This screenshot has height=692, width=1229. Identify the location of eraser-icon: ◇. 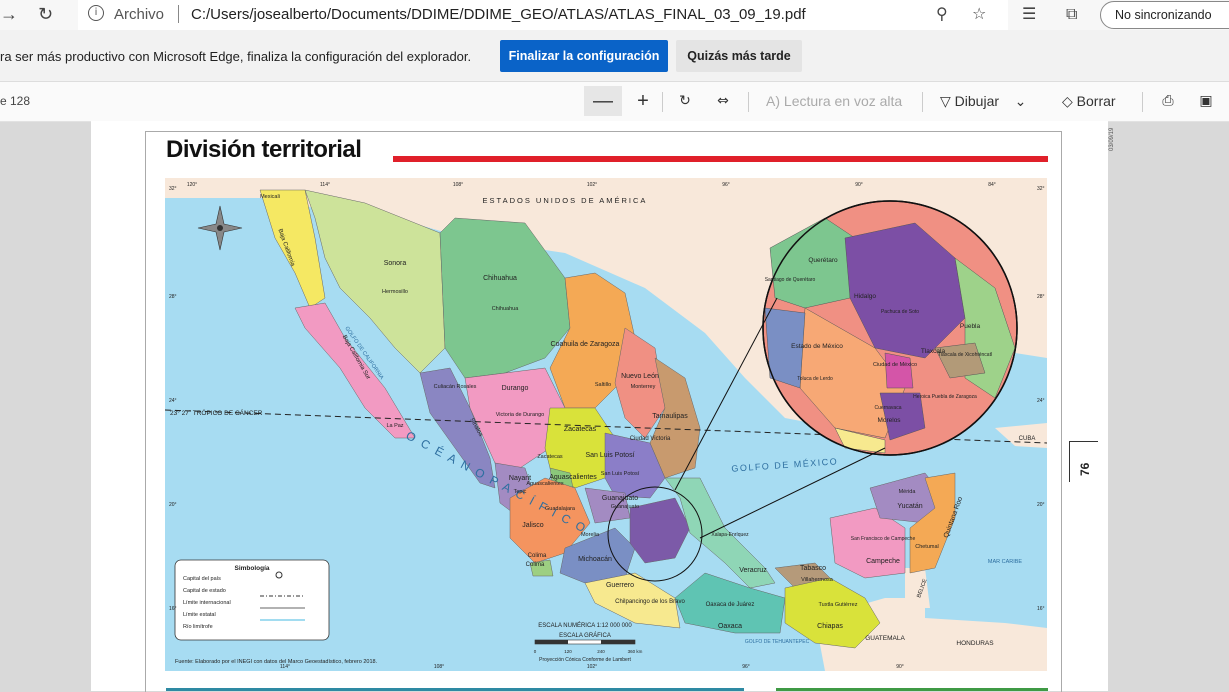
(1067, 102).